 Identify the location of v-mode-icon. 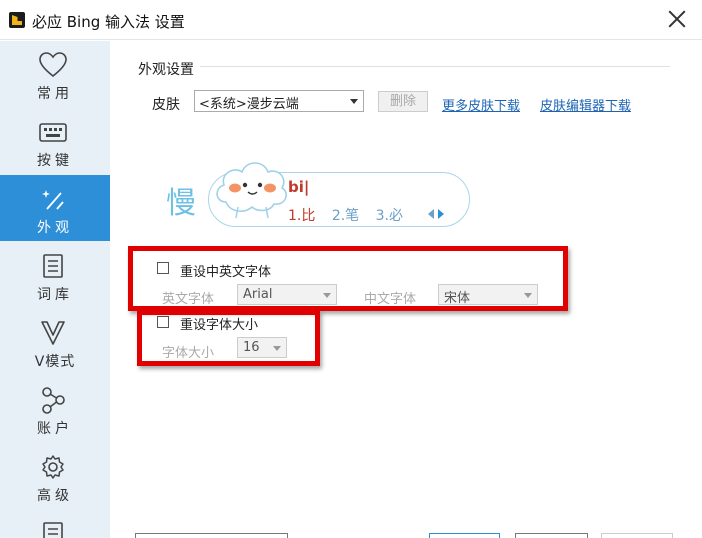
(53, 333).